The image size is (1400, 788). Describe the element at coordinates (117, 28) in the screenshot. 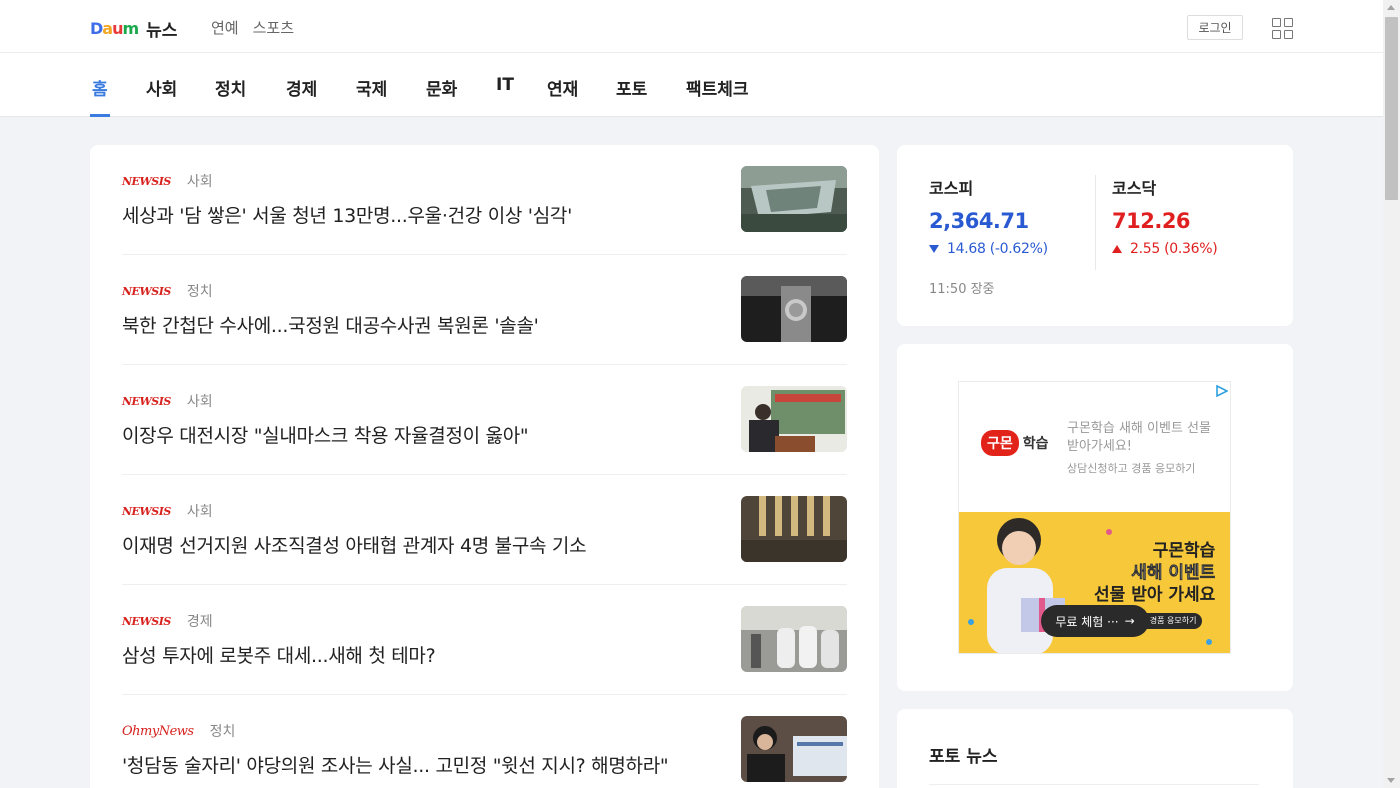

I see `logo-letter-u: u` at that location.